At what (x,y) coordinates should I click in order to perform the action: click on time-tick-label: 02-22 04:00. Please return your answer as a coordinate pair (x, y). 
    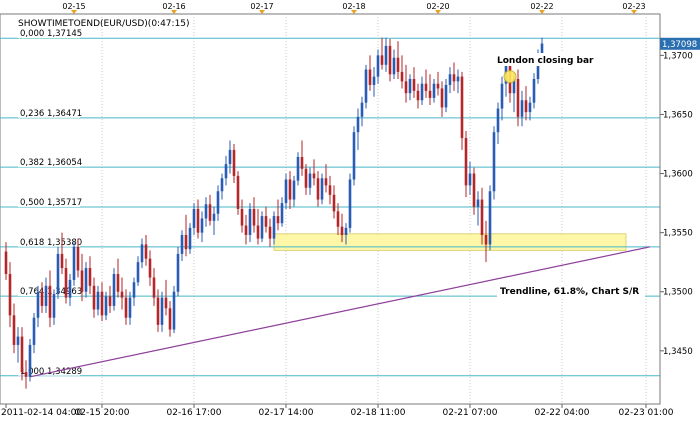
    Looking at the image, I should click on (562, 413).